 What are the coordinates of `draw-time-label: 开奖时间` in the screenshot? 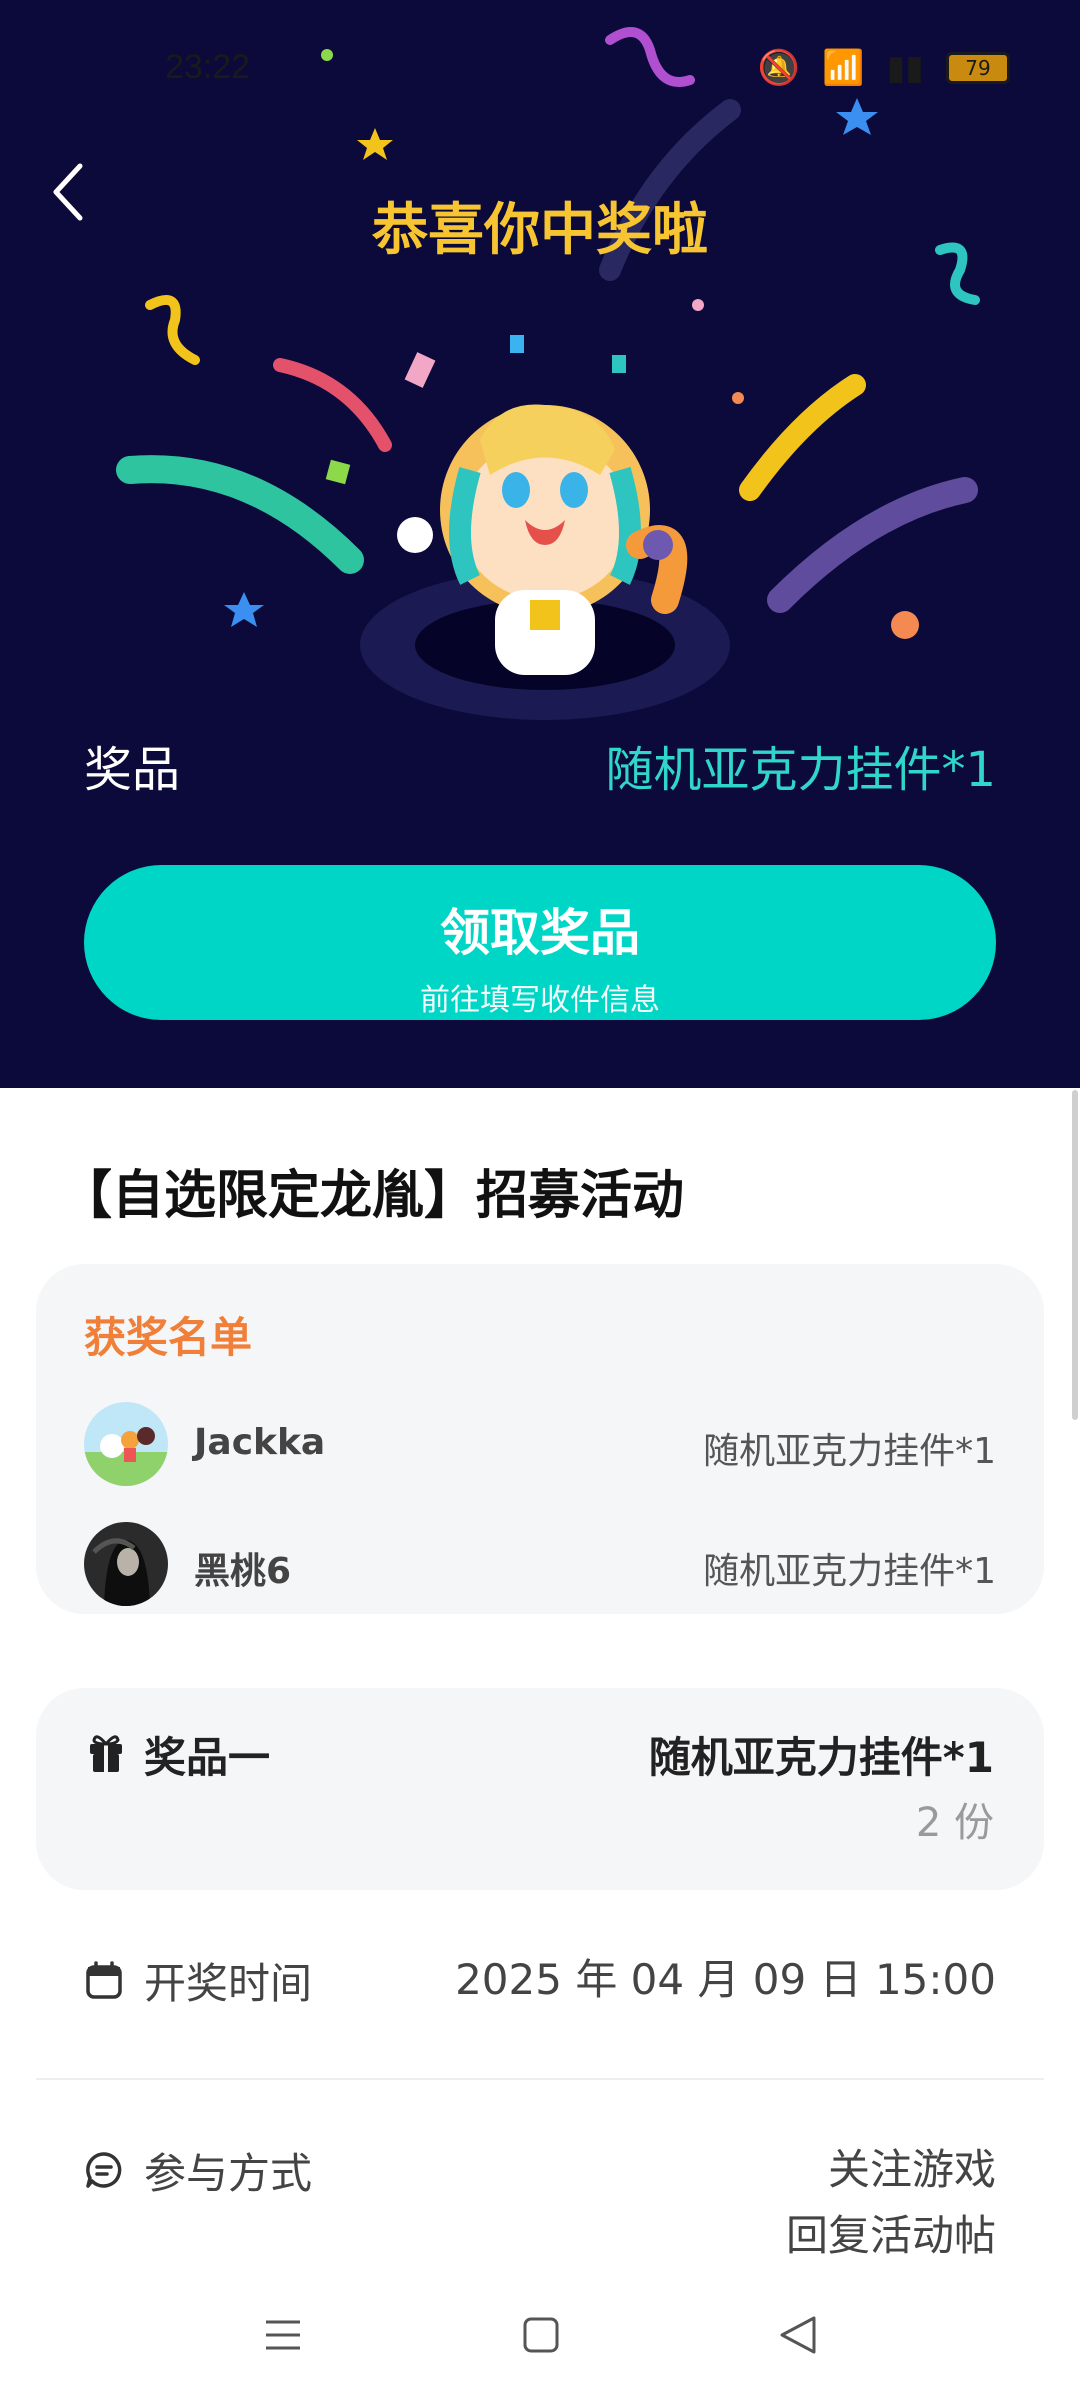 It's located at (228, 1983).